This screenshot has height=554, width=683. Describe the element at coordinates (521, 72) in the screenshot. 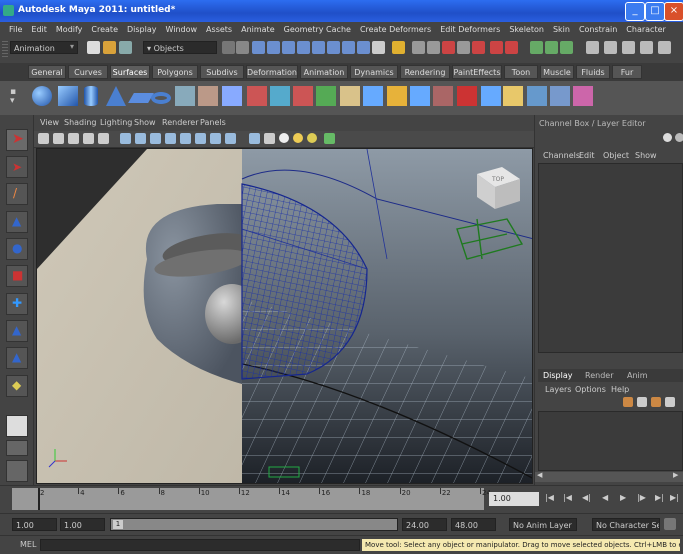

I see `shelf-tab-toon: Toon` at that location.